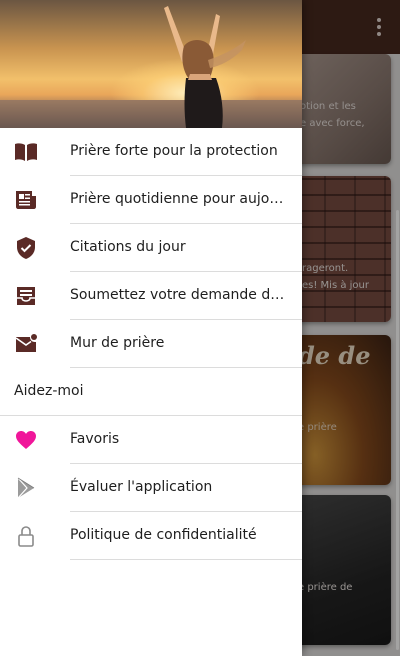  What do you see at coordinates (26, 344) in the screenshot?
I see `mail-notification-icon` at bounding box center [26, 344].